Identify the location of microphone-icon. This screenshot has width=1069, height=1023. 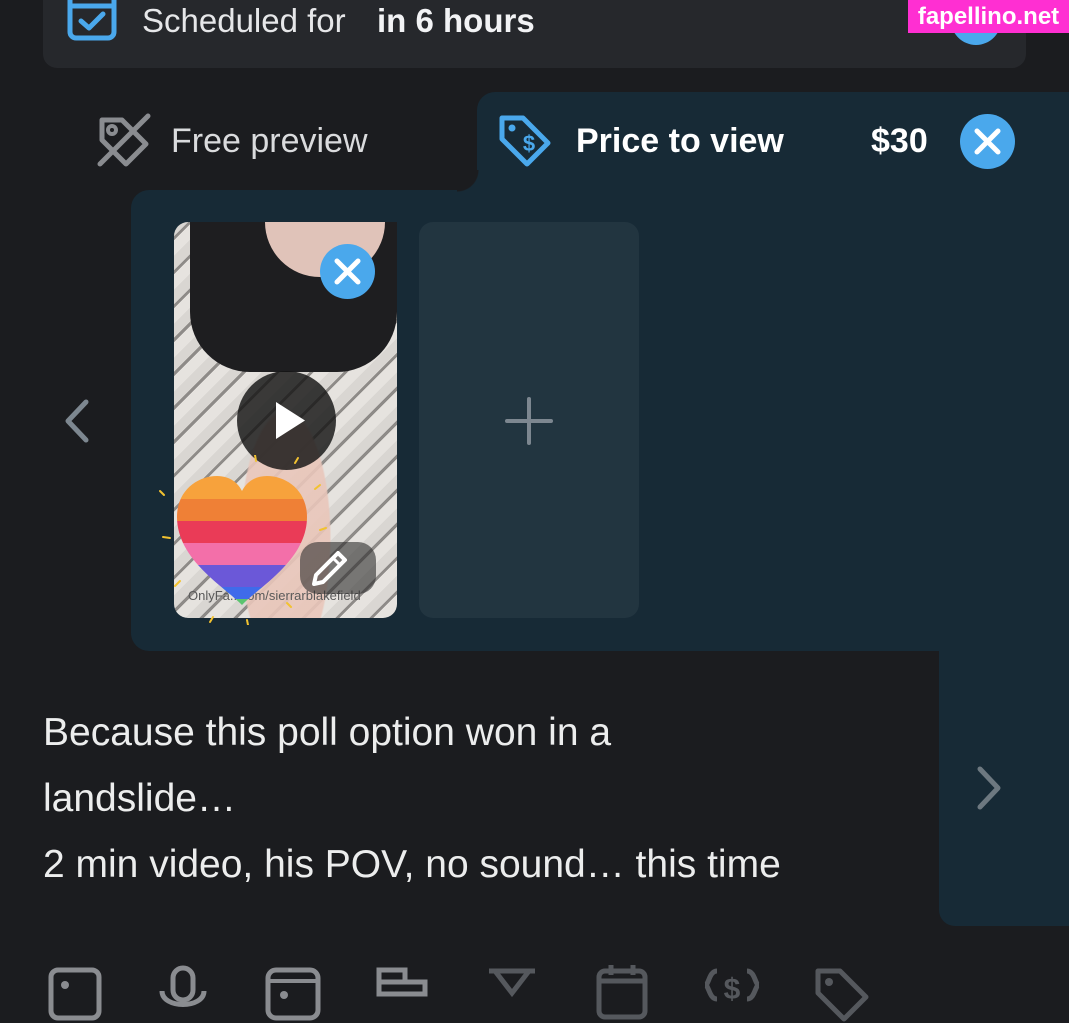
(183, 994).